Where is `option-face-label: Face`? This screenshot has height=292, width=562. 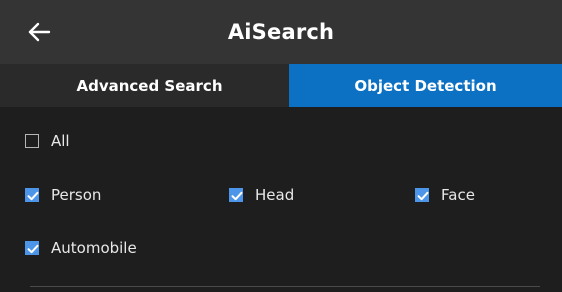 option-face-label: Face is located at coordinates (458, 195).